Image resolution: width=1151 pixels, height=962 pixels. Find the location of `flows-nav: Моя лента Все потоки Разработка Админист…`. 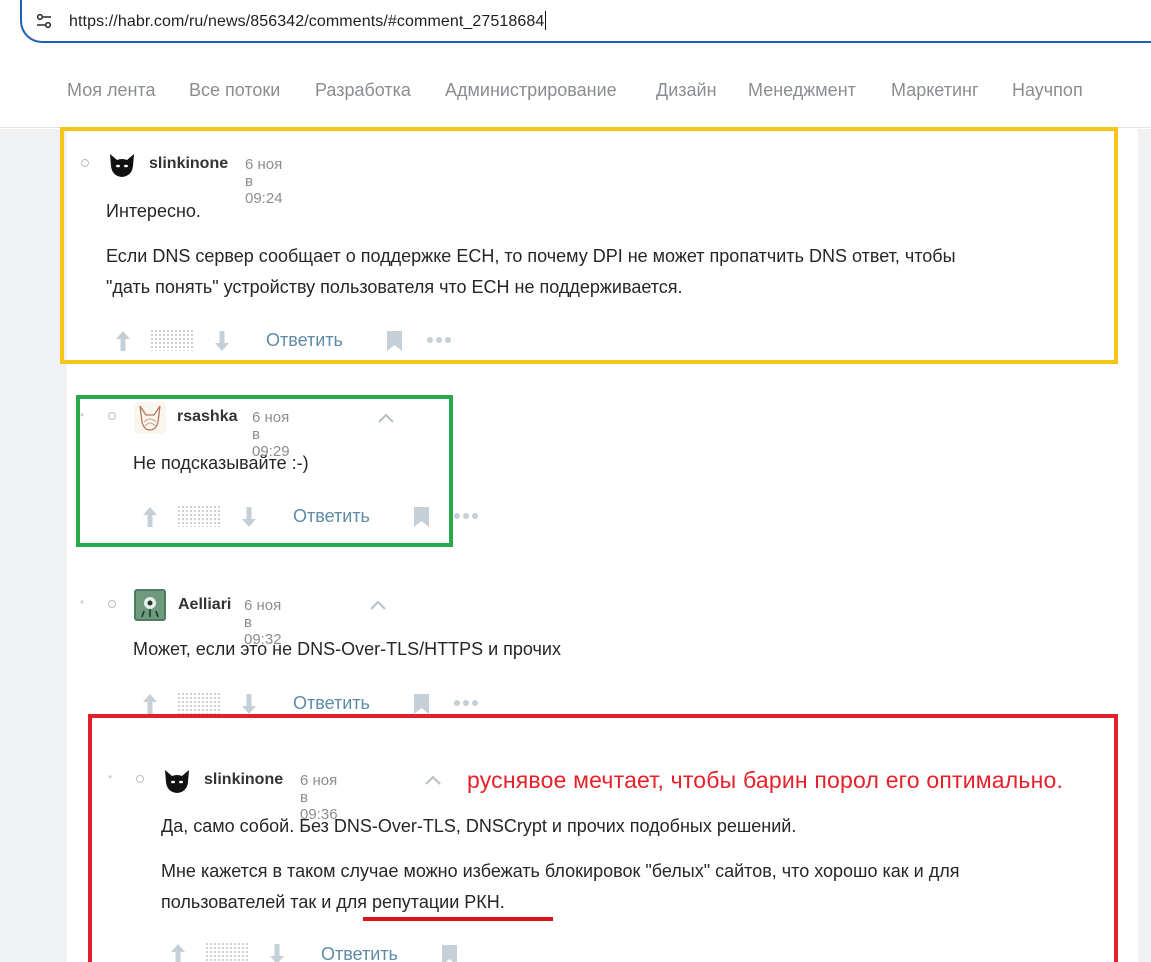

flows-nav: Моя лента Все потоки Разработка Админист… is located at coordinates (575, 89).